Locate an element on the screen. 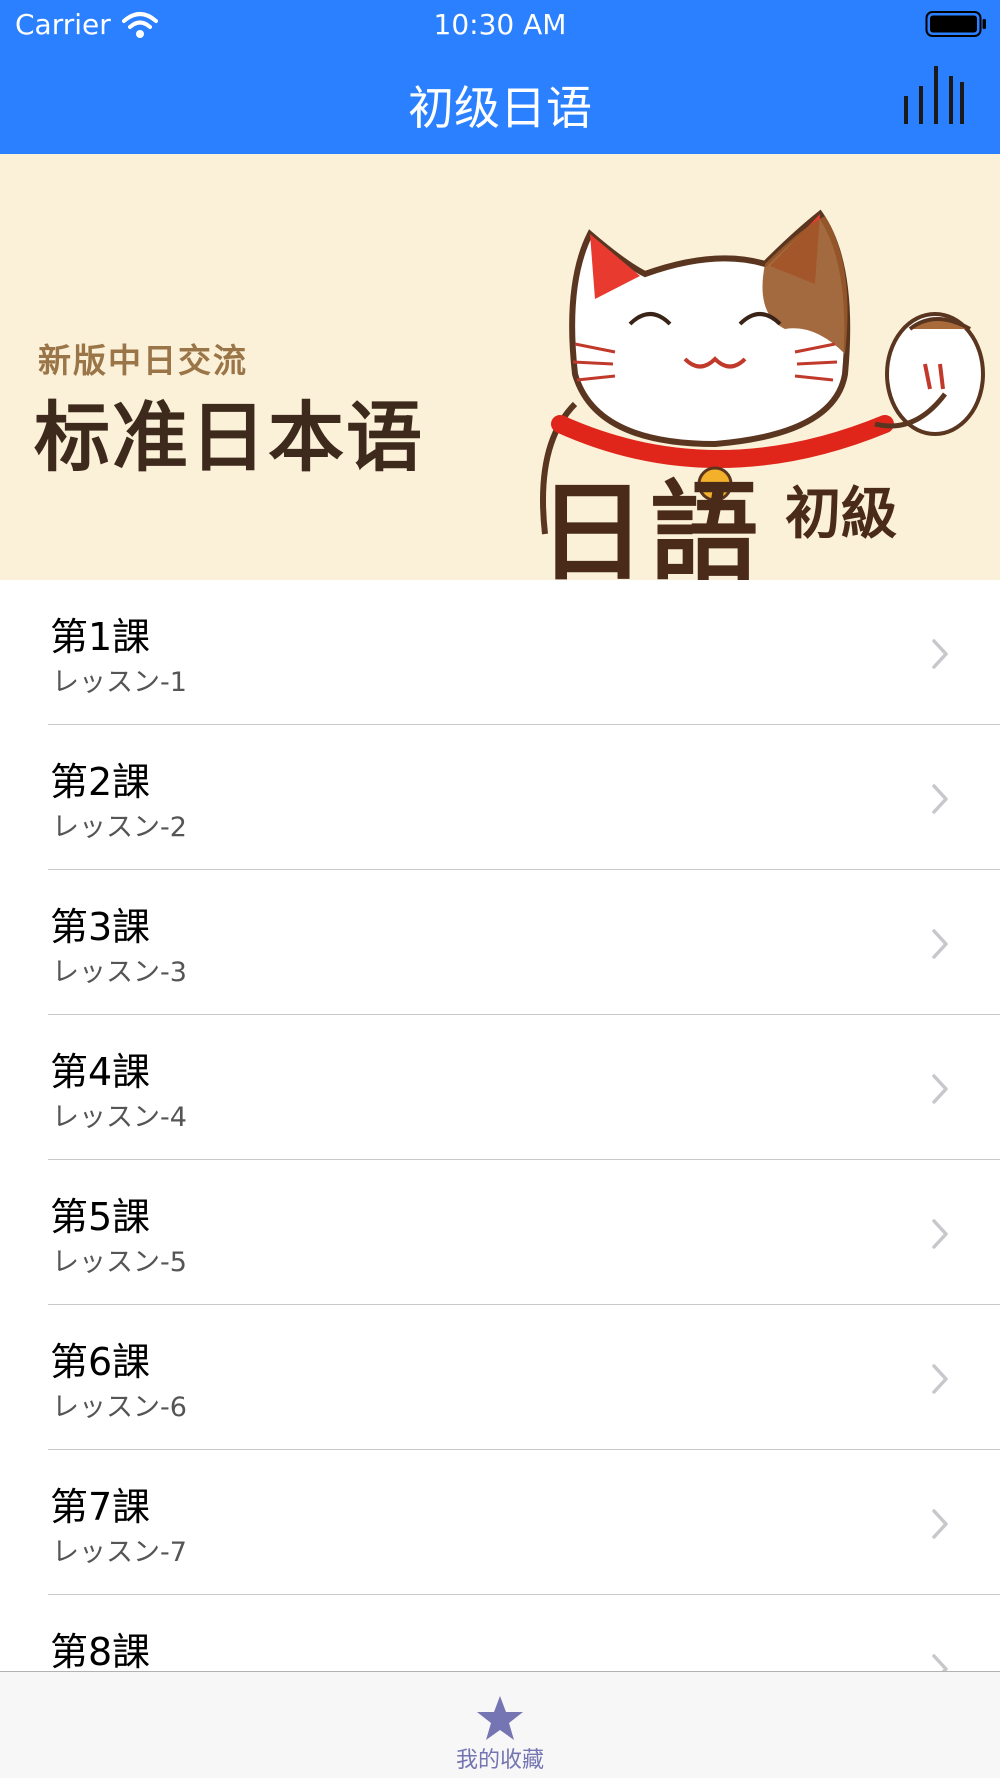  lesson-row: 第5課レッスン-5 is located at coordinates (500, 1232).